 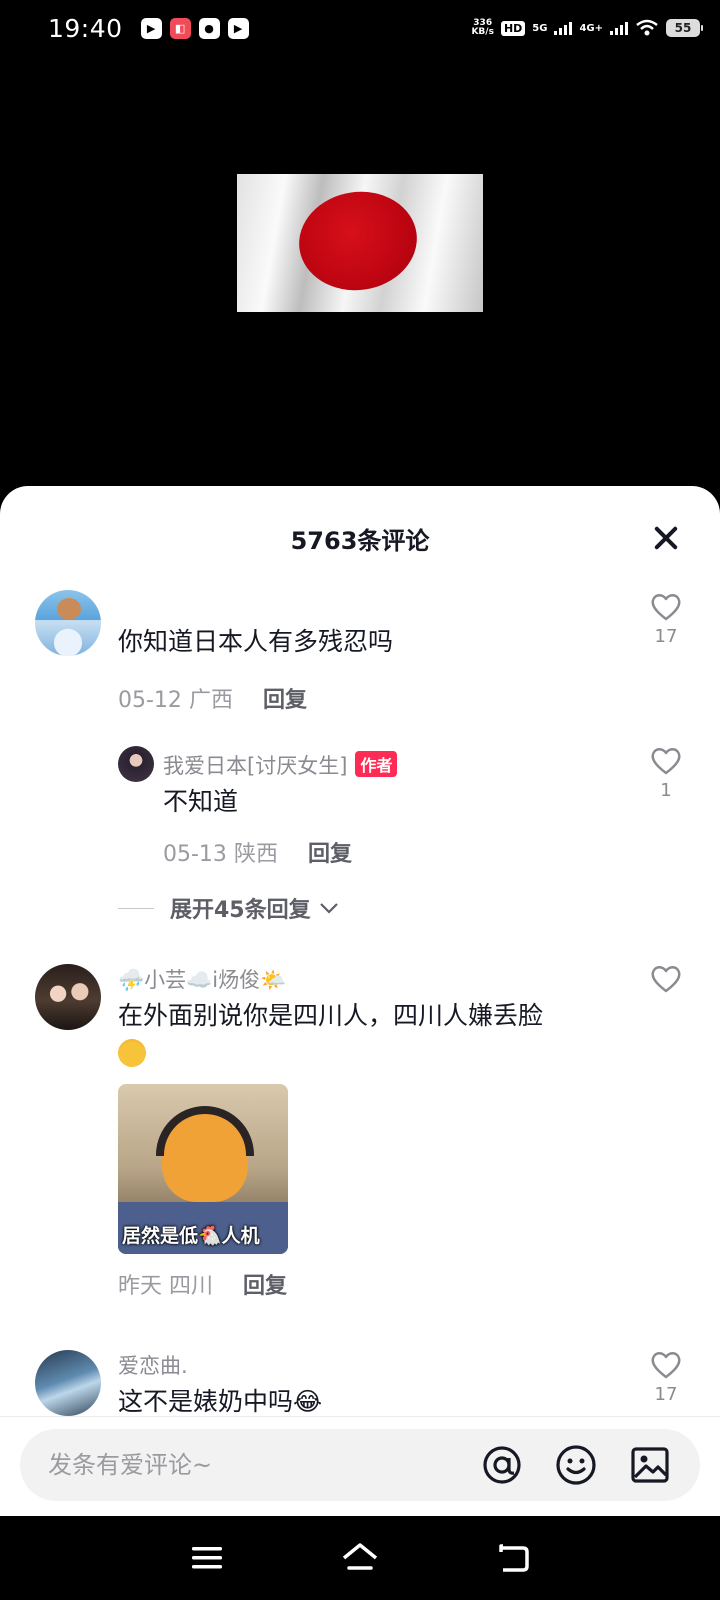 I want to click on reply-text: 不知道, so click(x=201, y=801).